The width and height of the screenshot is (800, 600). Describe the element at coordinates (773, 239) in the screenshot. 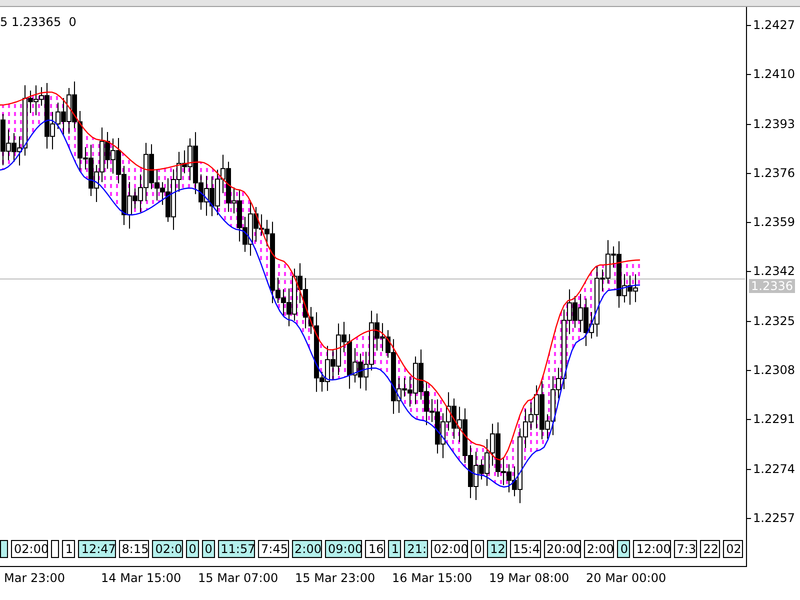

I see `price-label: 1.2359` at that location.